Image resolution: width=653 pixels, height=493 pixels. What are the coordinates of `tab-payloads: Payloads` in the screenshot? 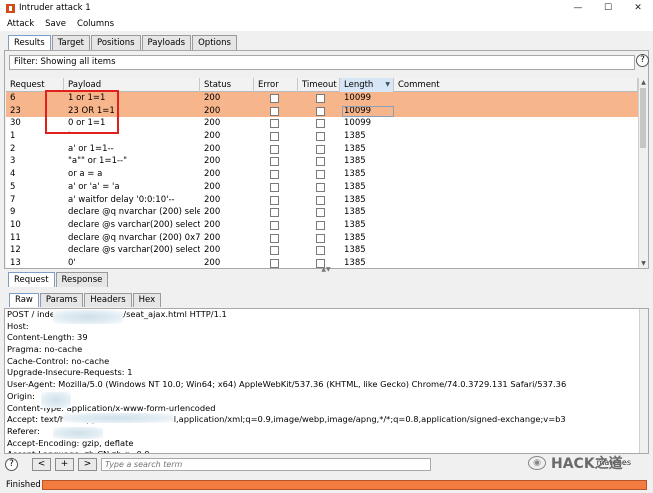 It's located at (166, 42).